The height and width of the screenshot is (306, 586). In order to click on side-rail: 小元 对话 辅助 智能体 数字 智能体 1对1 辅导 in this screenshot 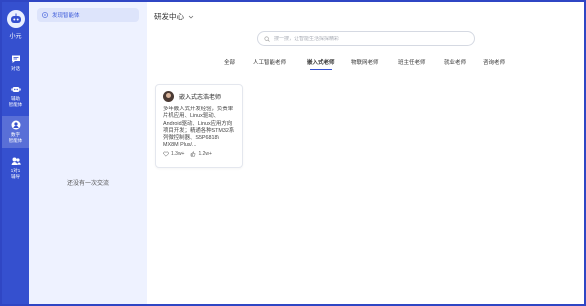, I will do `click(15, 153)`.